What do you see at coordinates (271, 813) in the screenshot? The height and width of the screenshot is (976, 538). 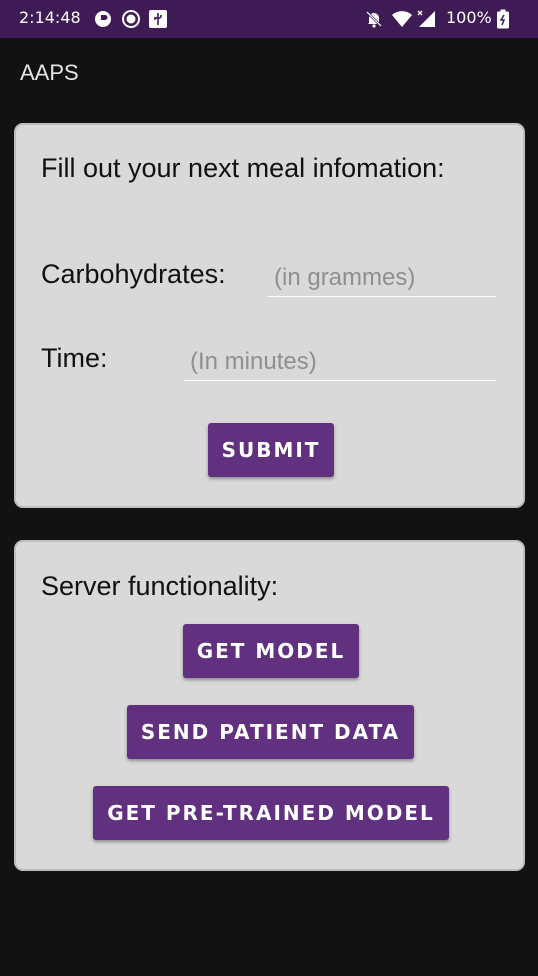 I see `get-pretrained-model-button: GET PRE-TRAINED MODEL` at bounding box center [271, 813].